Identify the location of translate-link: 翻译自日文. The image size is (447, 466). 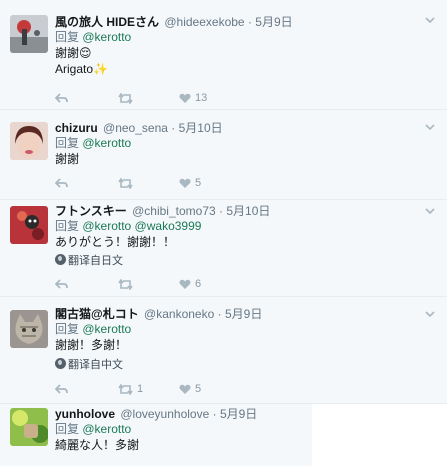
(236, 261).